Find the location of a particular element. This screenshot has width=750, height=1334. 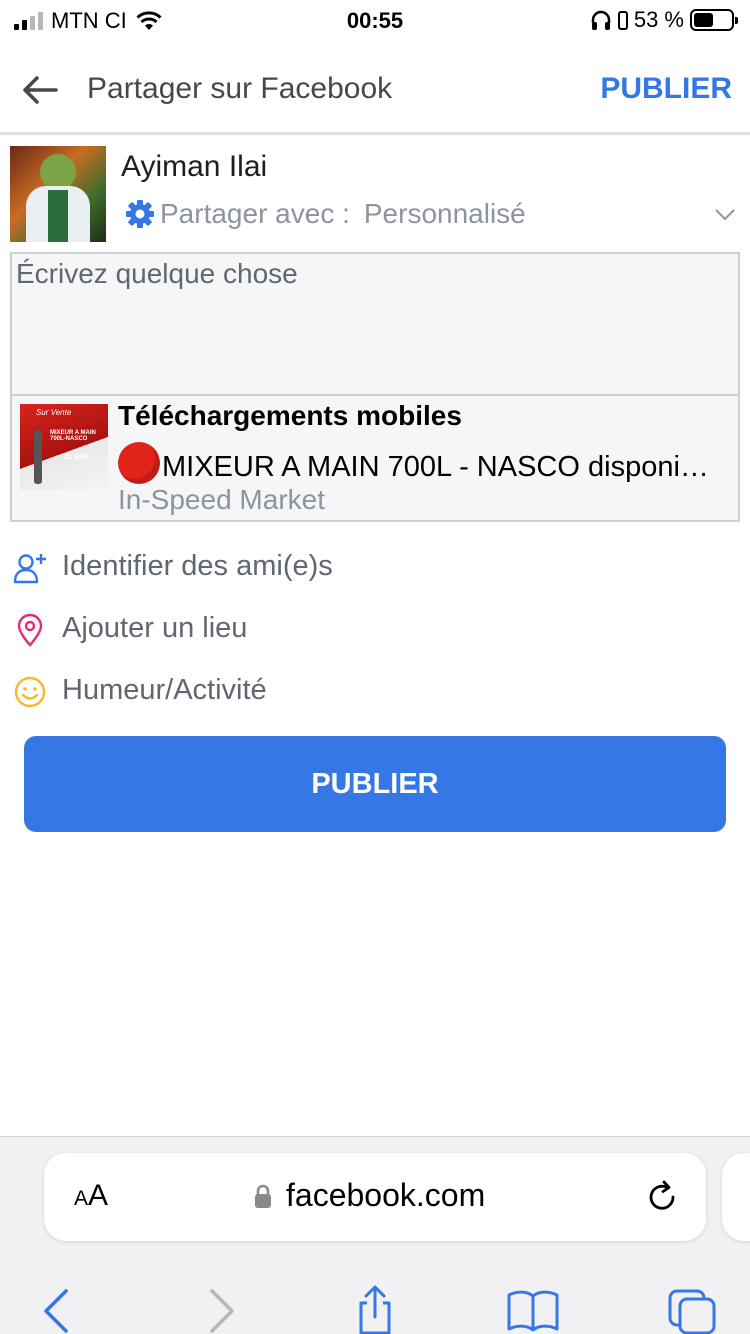

product-image is located at coordinates (38, 457).